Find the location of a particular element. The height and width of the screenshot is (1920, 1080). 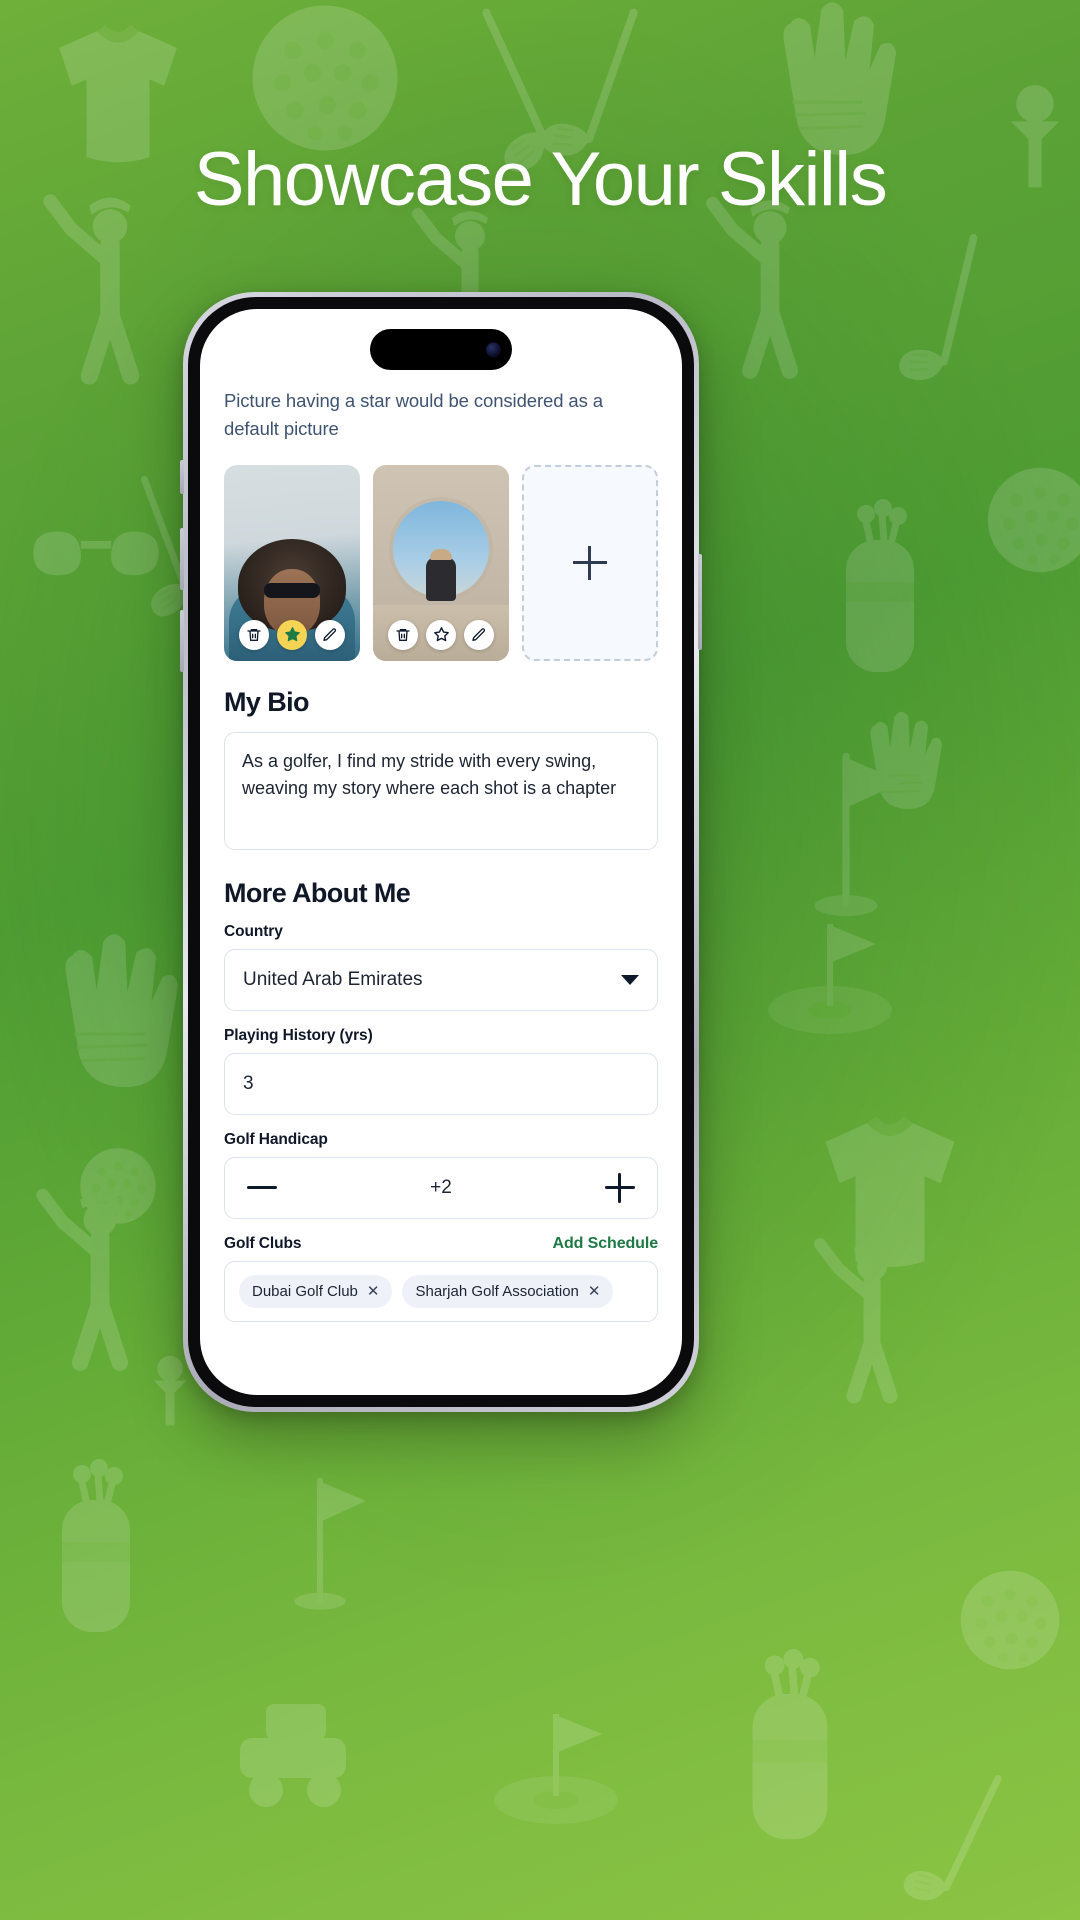

golf-handicap-value: +2 is located at coordinates (441, 1187).